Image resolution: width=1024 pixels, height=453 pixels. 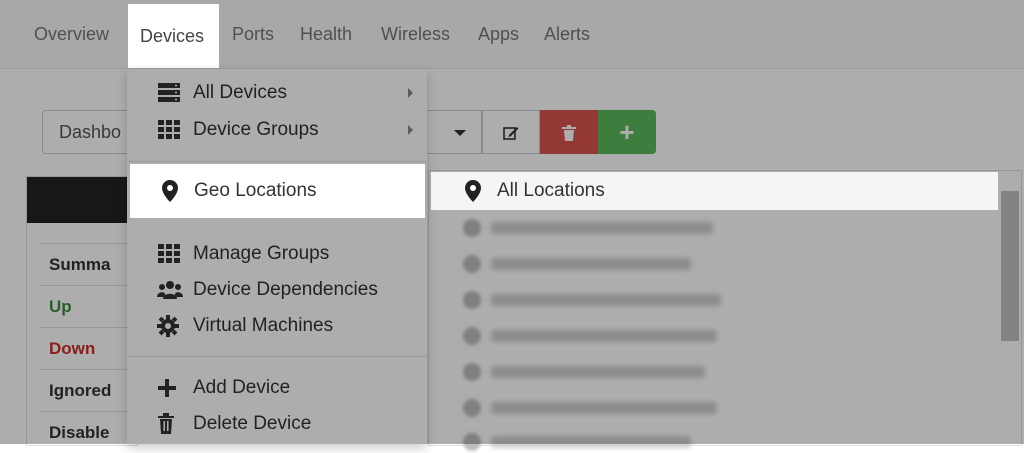 I want to click on submenu-all-locations: All Locations, so click(x=714, y=191).